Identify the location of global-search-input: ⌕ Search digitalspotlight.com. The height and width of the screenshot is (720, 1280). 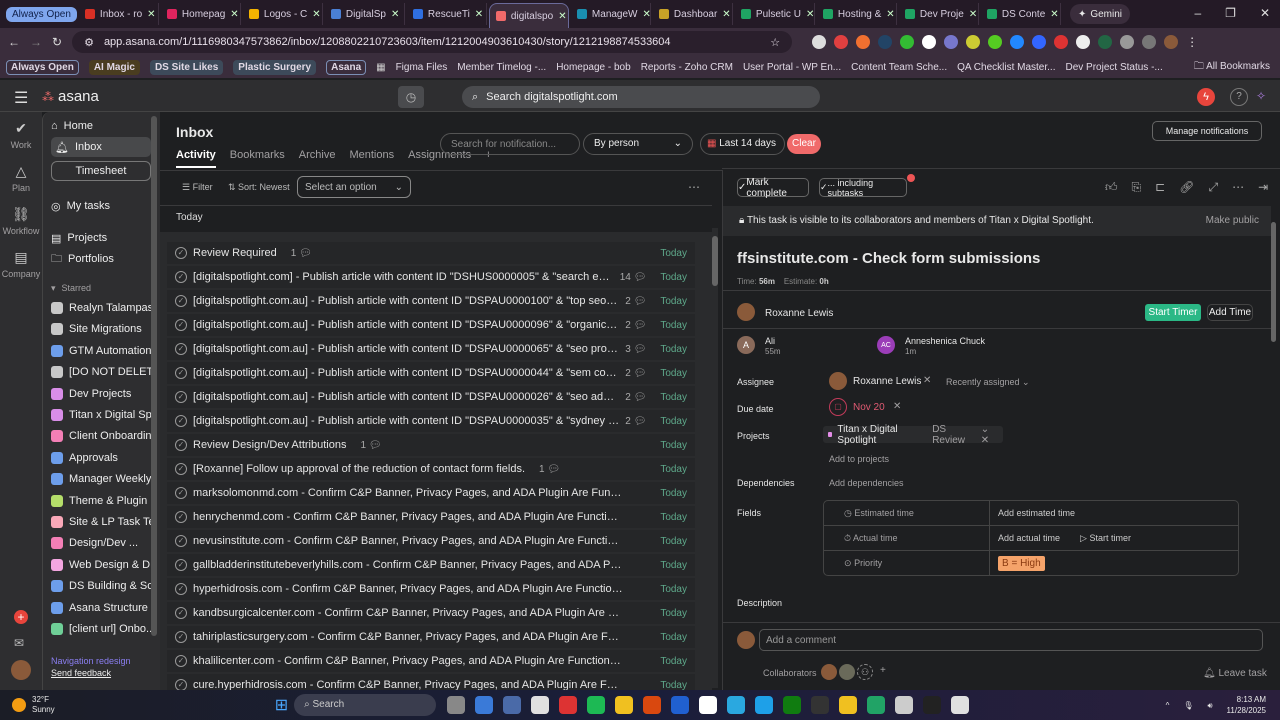
(641, 97).